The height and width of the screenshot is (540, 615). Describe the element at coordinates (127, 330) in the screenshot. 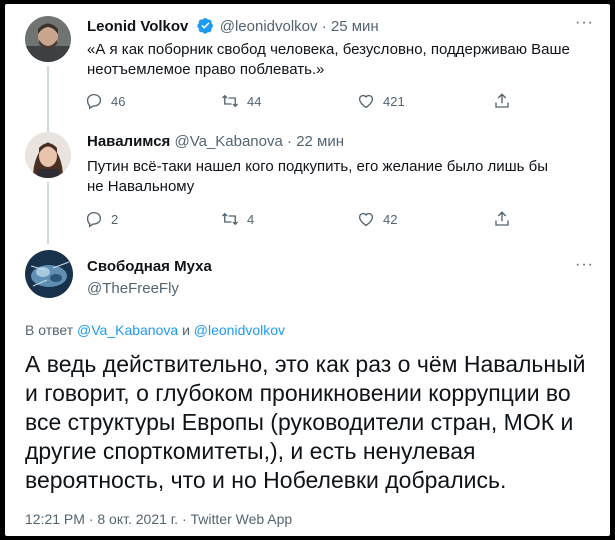

I see `mention-link: @Va_Kabanova` at that location.